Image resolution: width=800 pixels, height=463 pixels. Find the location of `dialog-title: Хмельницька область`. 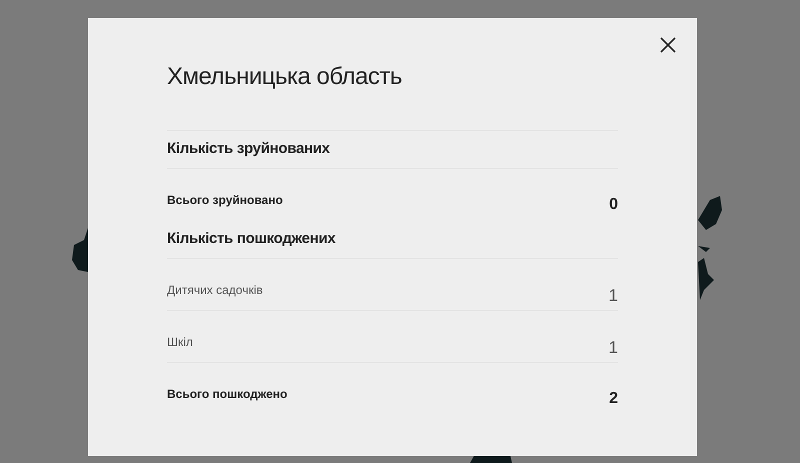

dialog-title: Хмельницька область is located at coordinates (285, 77).